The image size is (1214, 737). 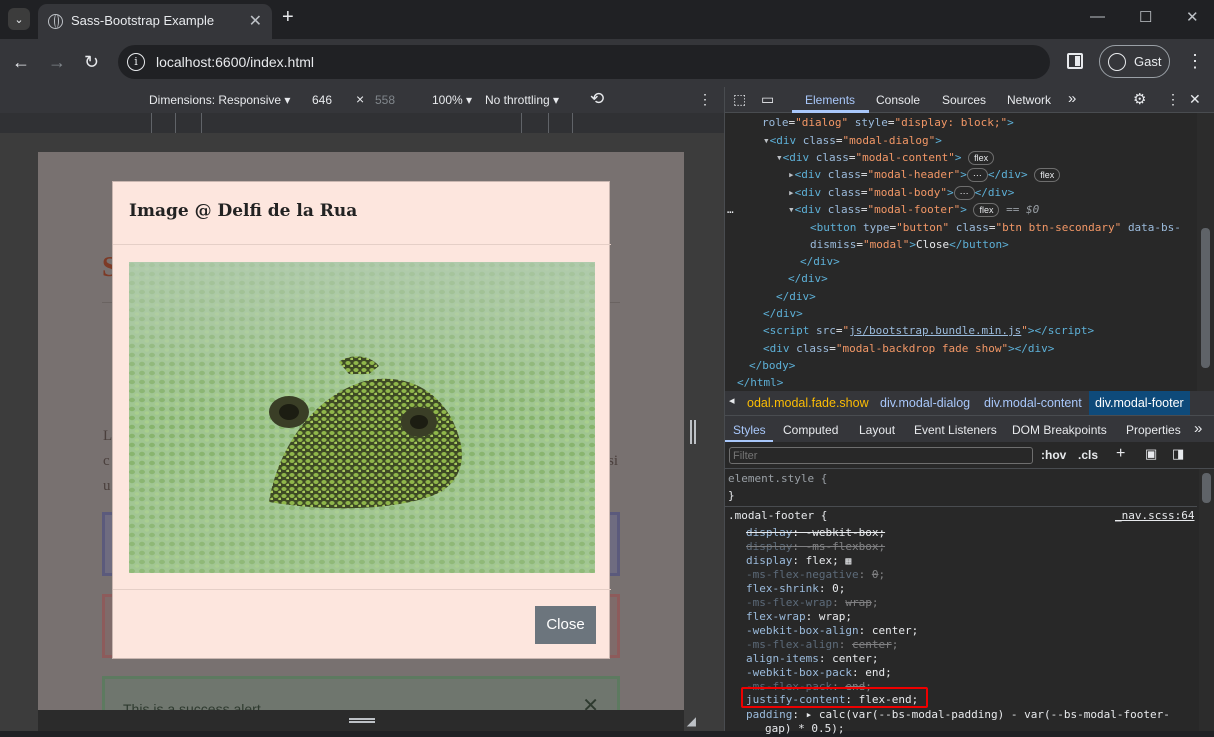 I want to click on dom-node: ▾<div class="modal-content"> flex, so click(x=885, y=157).